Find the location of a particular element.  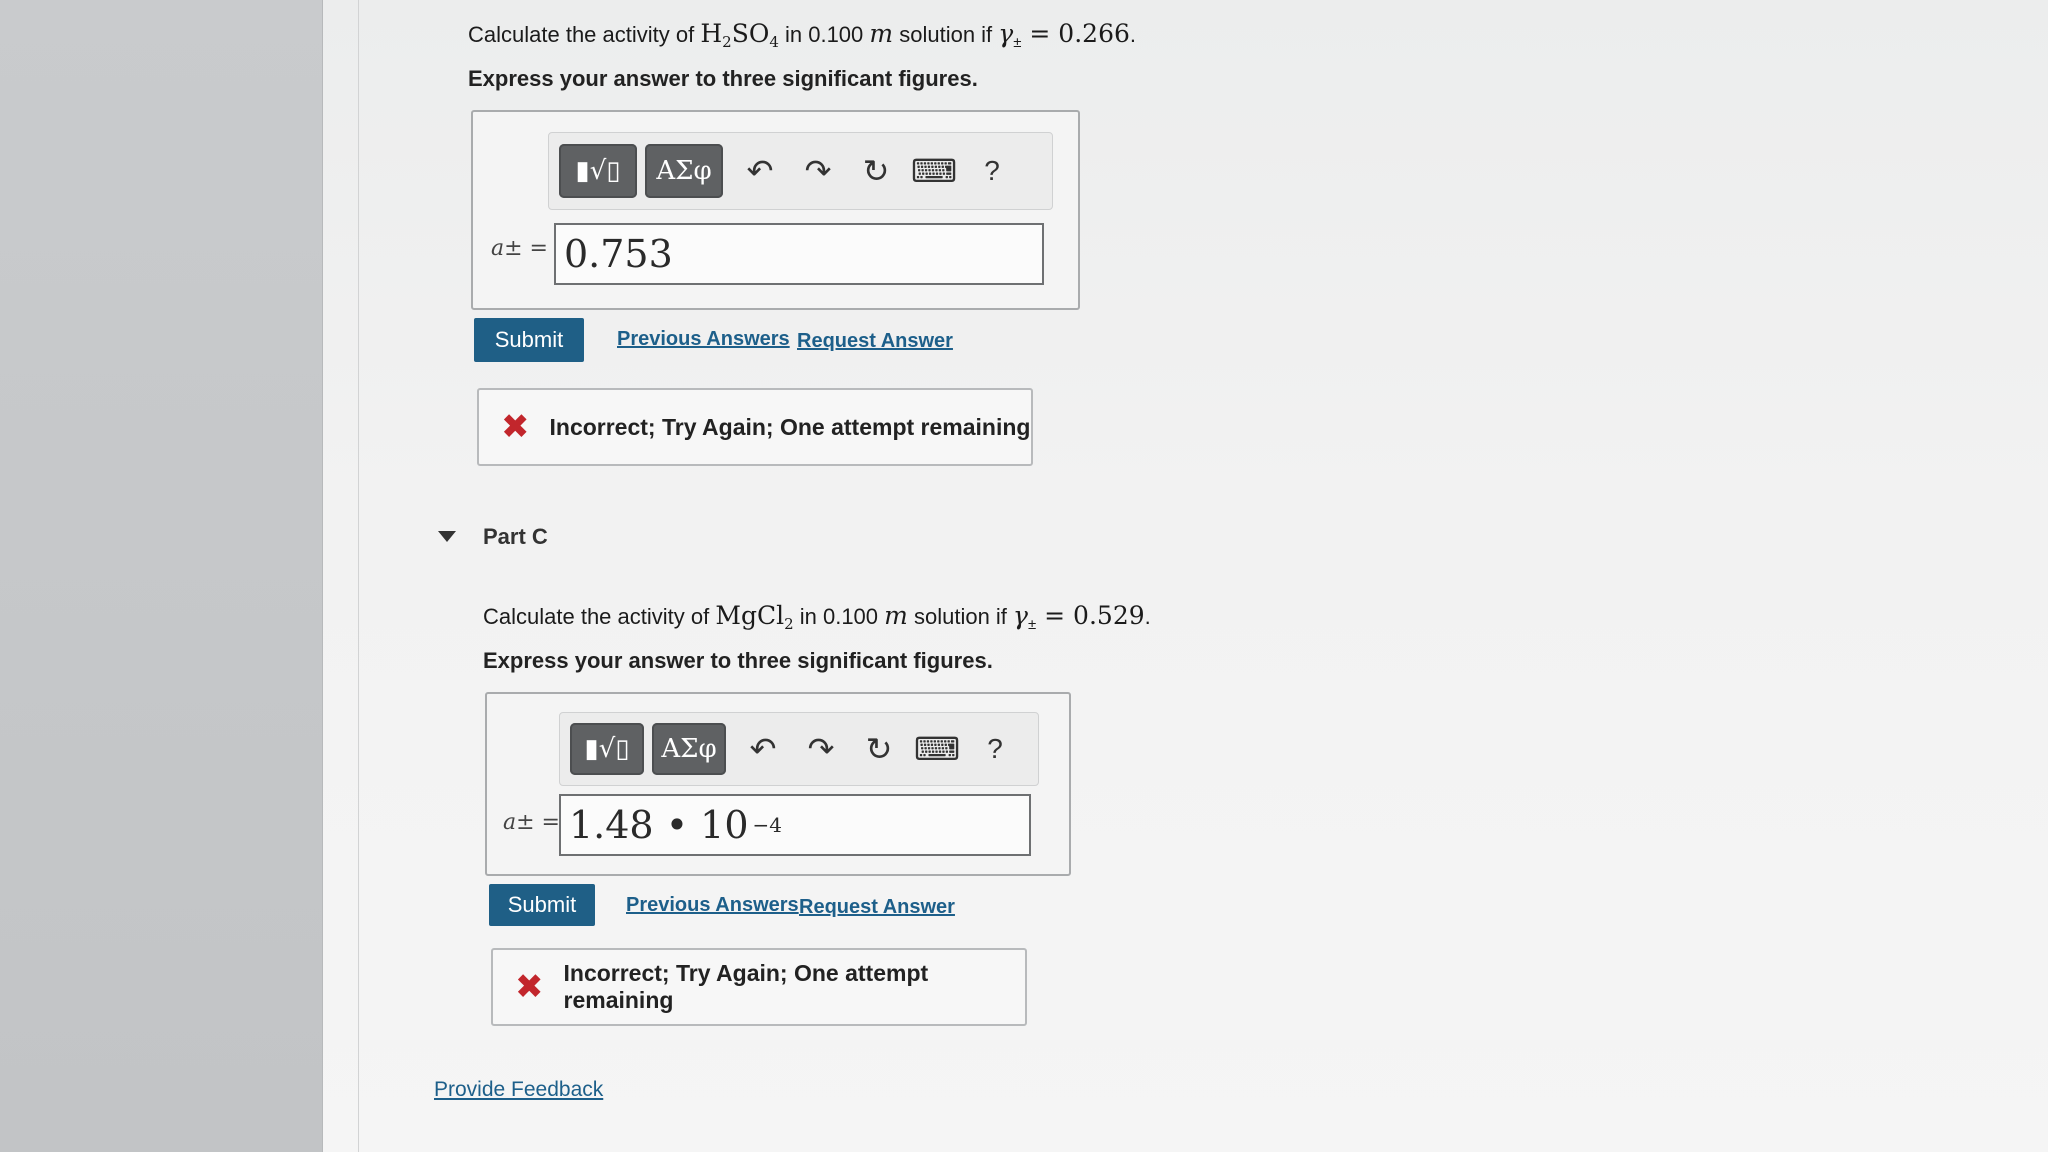

partc-submit-button: Submit is located at coordinates (542, 905).